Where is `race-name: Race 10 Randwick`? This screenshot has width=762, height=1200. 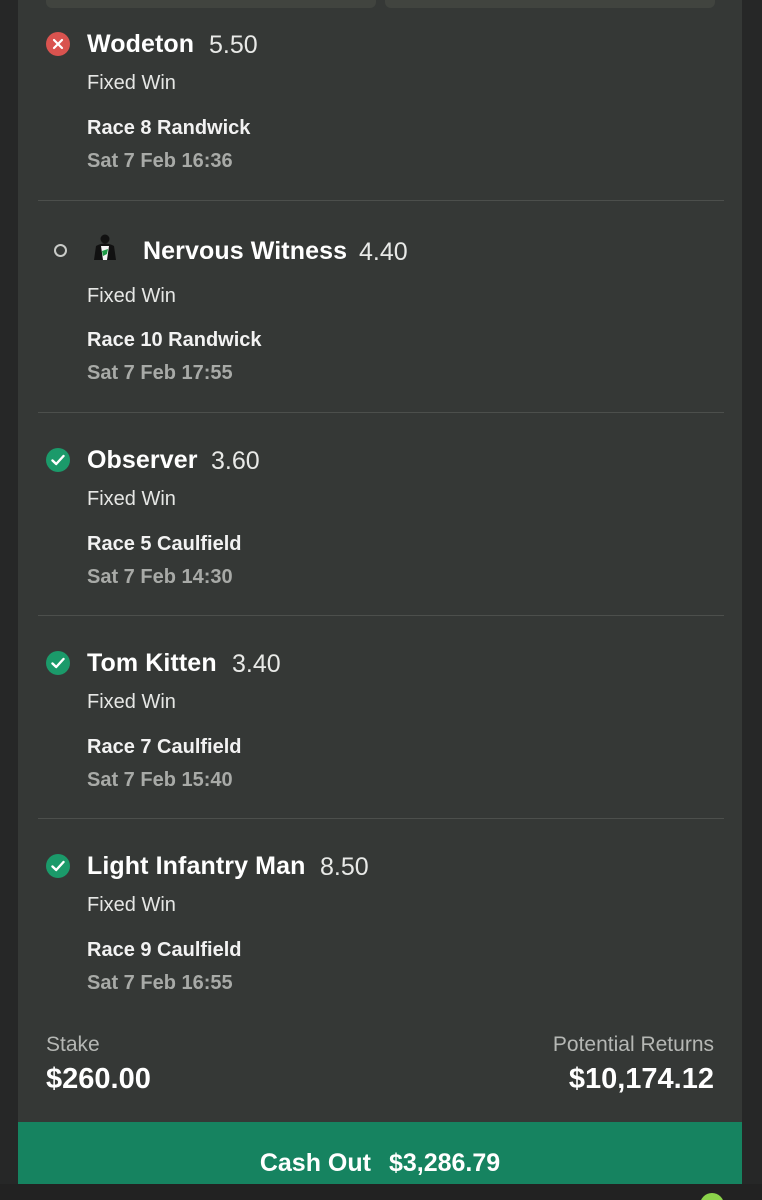
race-name: Race 10 Randwick is located at coordinates (174, 340).